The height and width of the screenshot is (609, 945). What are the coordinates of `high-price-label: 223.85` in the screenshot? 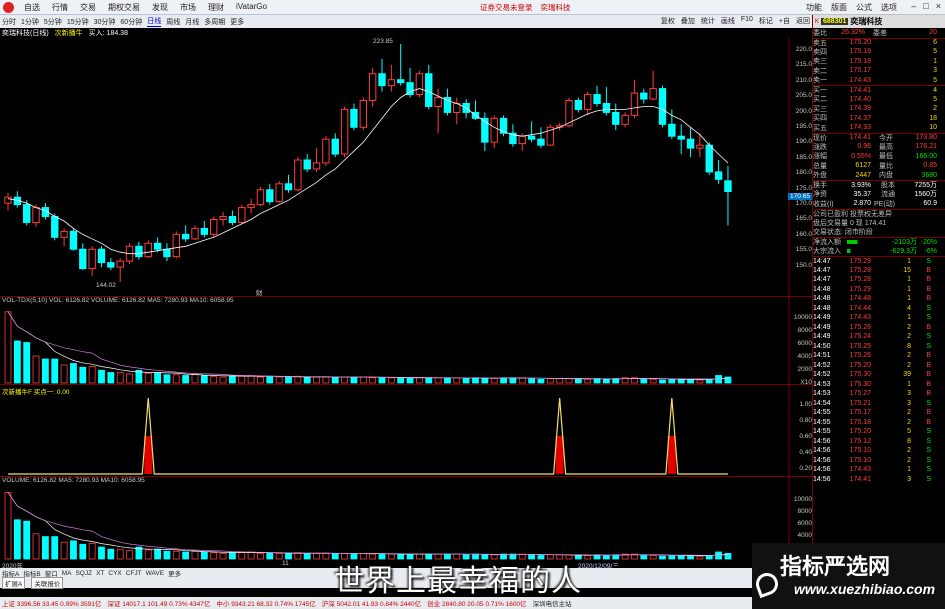 It's located at (383, 41).